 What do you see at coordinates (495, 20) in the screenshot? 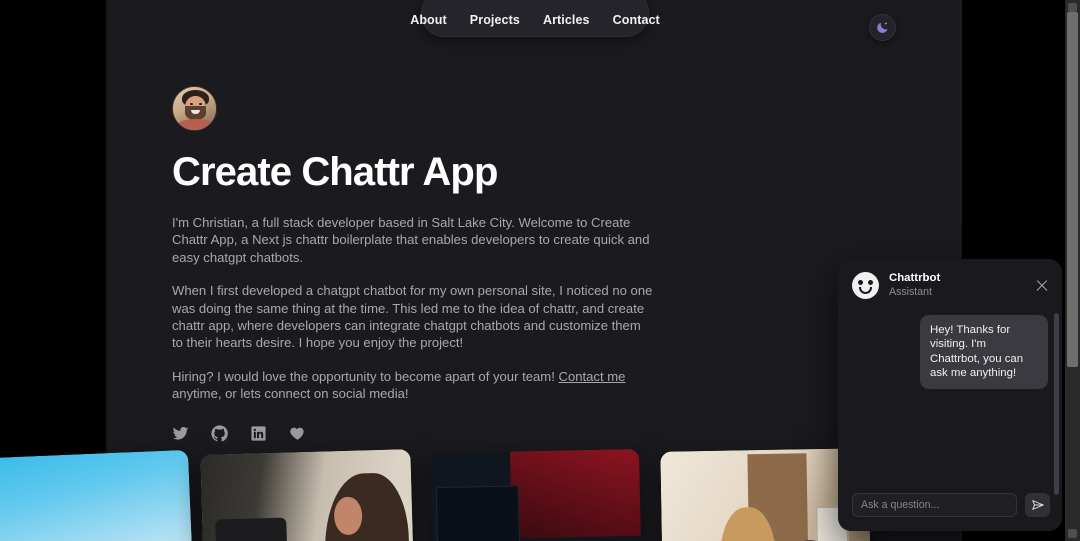
I see `nav-link-projects: Projects` at bounding box center [495, 20].